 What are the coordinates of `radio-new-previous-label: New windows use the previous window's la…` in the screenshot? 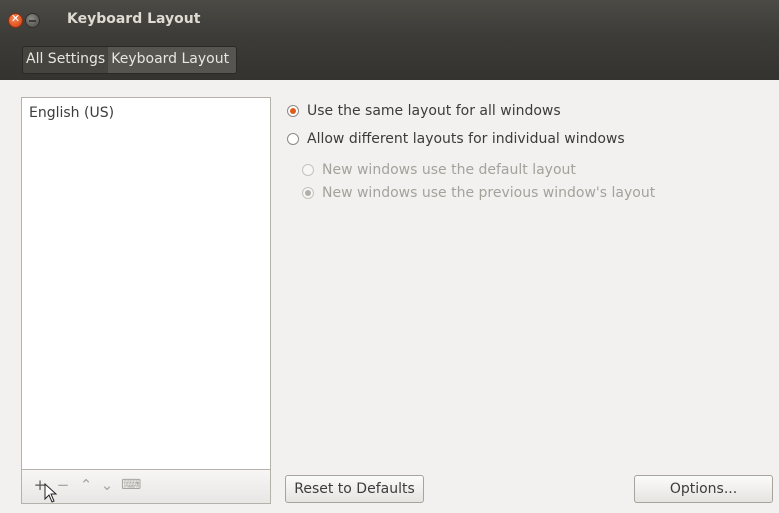 It's located at (489, 193).